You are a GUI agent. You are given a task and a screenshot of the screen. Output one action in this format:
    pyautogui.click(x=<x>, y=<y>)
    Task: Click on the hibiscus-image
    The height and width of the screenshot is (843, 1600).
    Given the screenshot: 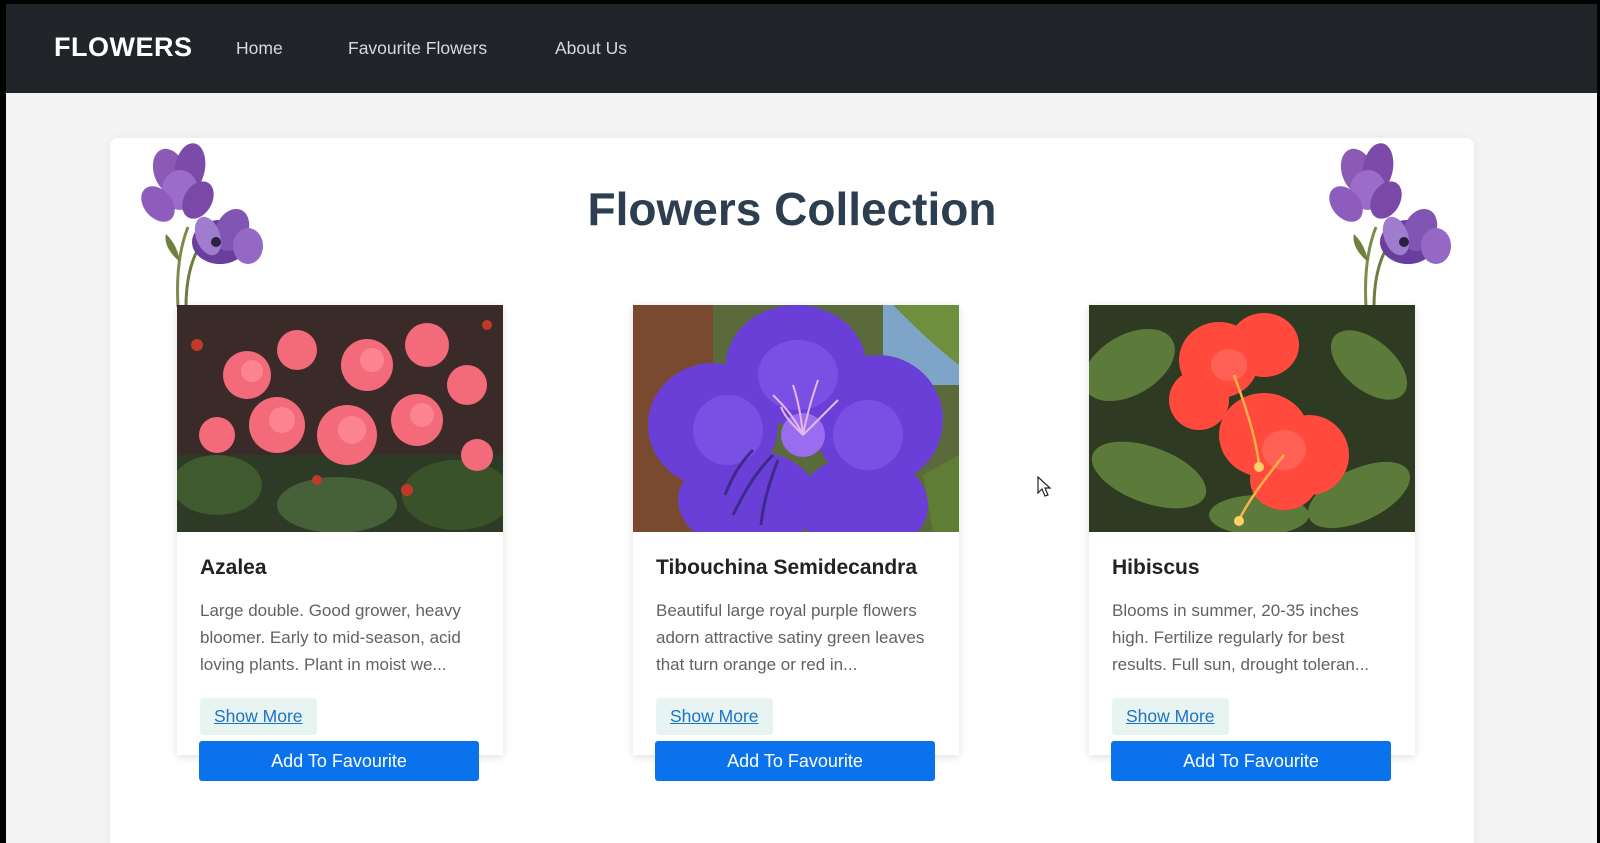 What is the action you would take?
    pyautogui.click(x=1252, y=418)
    